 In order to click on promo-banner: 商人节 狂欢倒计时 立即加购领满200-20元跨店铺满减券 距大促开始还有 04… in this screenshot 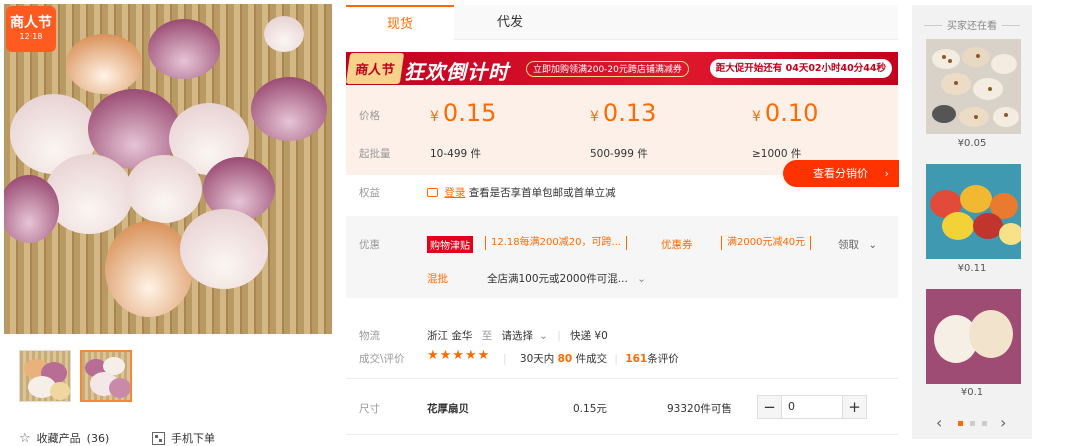, I will do `click(622, 68)`.